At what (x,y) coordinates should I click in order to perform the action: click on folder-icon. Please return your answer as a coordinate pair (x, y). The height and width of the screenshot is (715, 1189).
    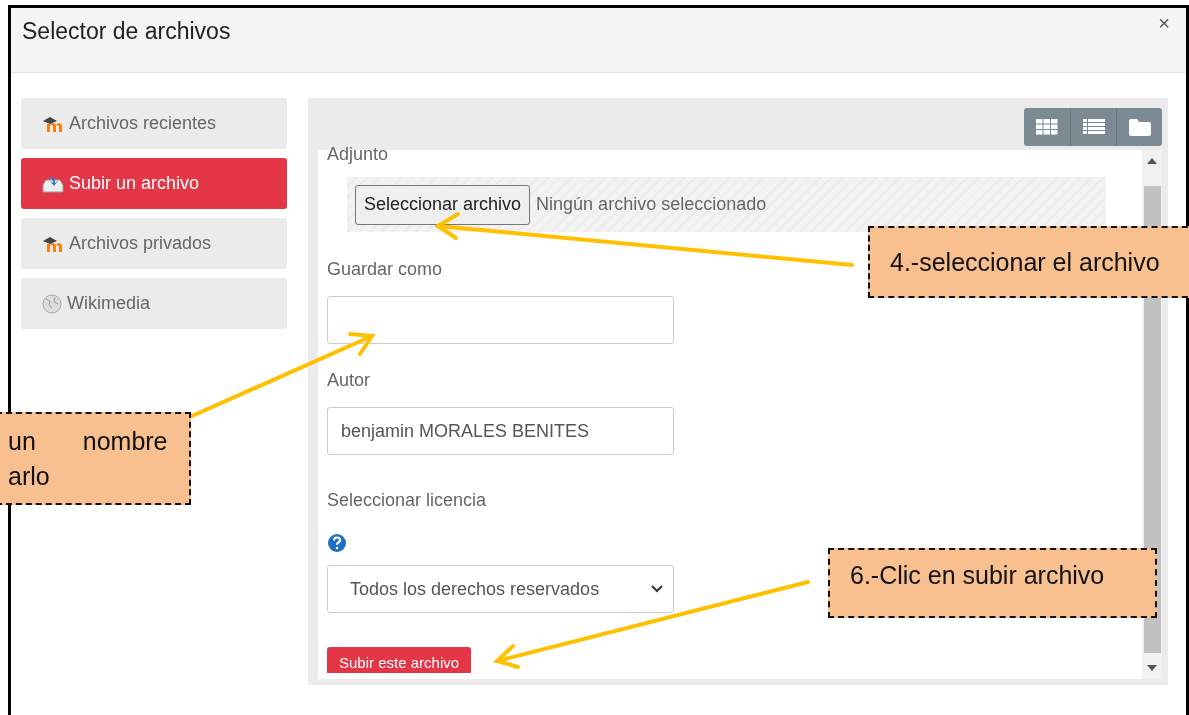
    Looking at the image, I should click on (1139, 127).